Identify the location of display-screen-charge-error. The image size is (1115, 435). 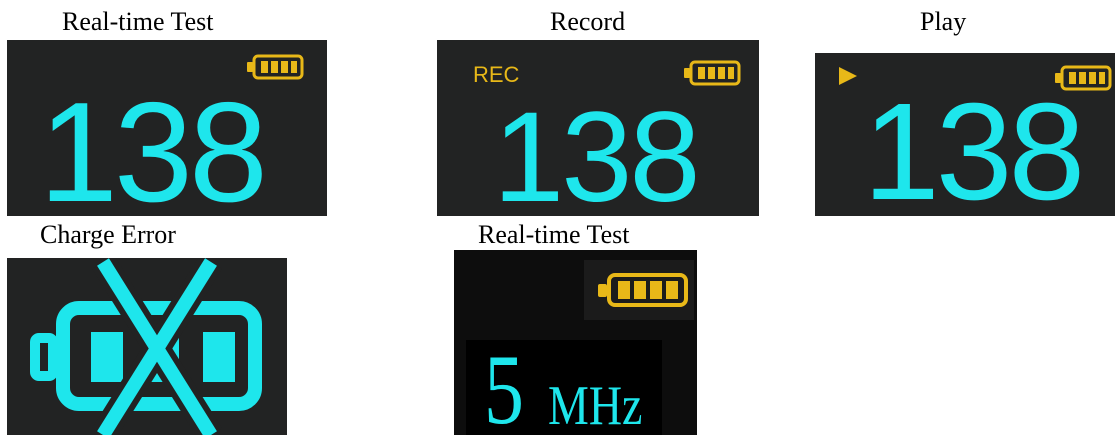
(147, 346).